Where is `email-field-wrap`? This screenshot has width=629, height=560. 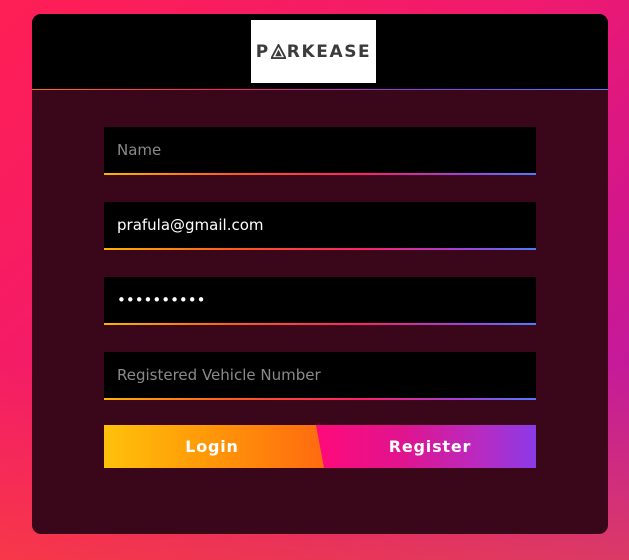 email-field-wrap is located at coordinates (320, 226).